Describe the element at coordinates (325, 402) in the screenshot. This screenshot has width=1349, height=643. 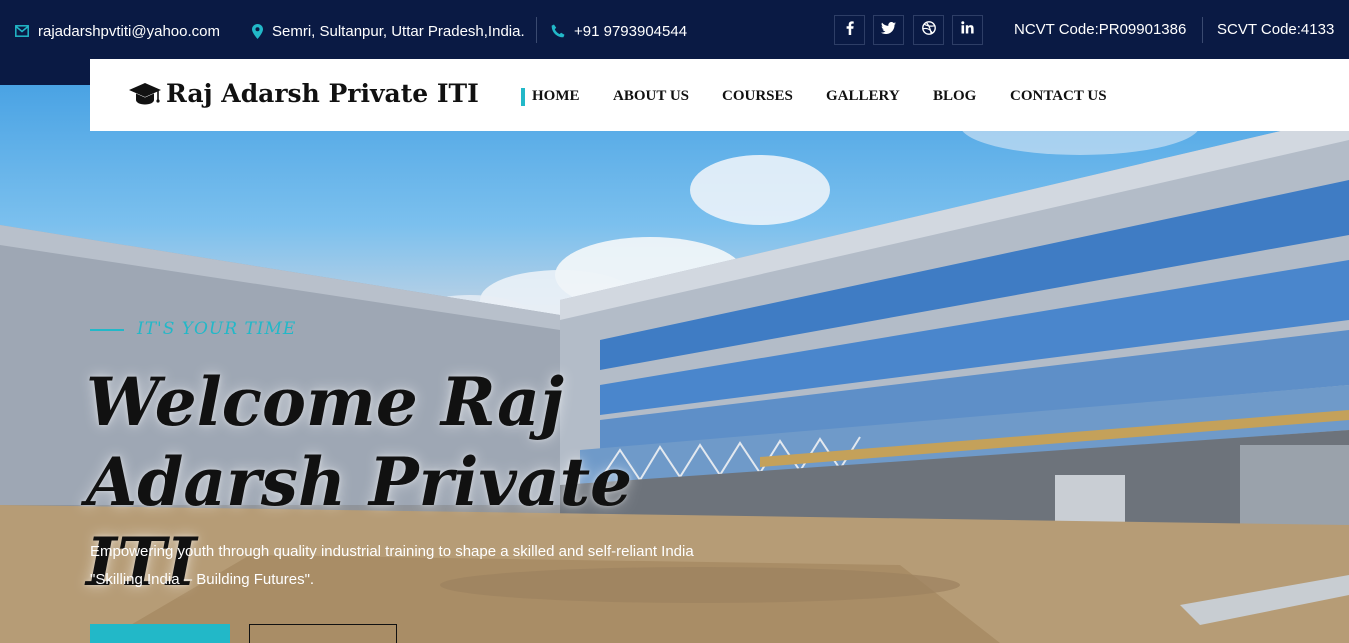
I see `hero-headline-line1: Welcome Raj` at that location.